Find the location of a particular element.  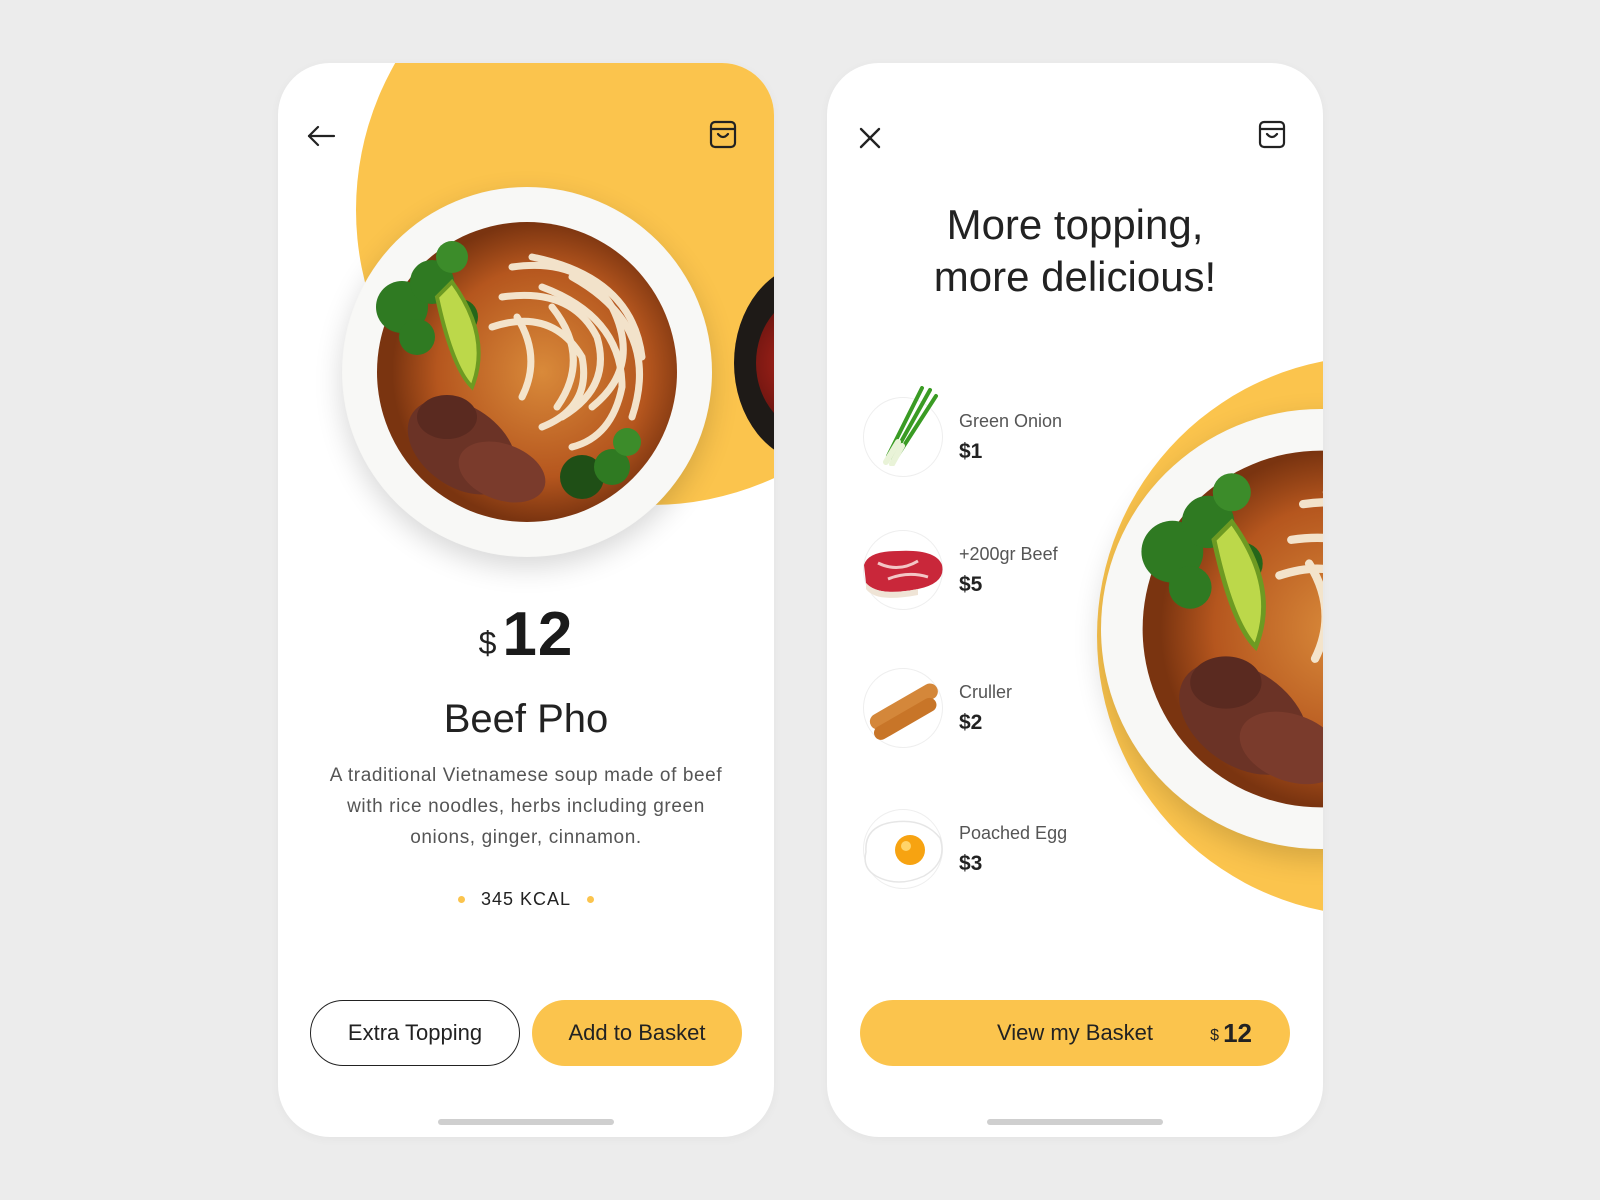

close-icon is located at coordinates (870, 140).